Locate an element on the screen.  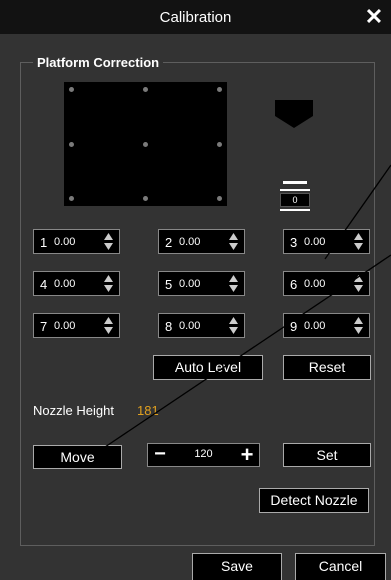
point-index: 2 is located at coordinates (169, 242).